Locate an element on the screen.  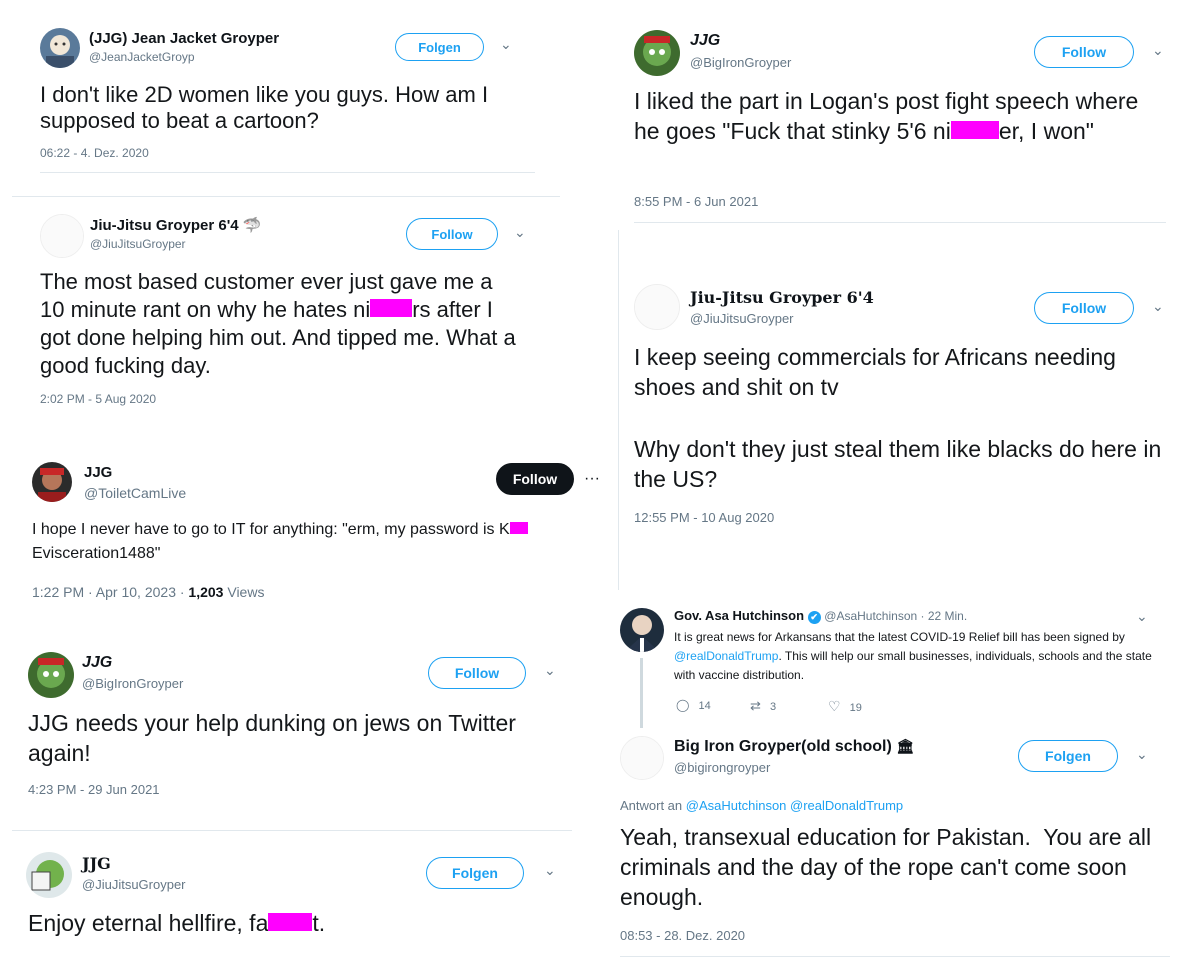
reply-count: 14 is located at coordinates (704, 706).